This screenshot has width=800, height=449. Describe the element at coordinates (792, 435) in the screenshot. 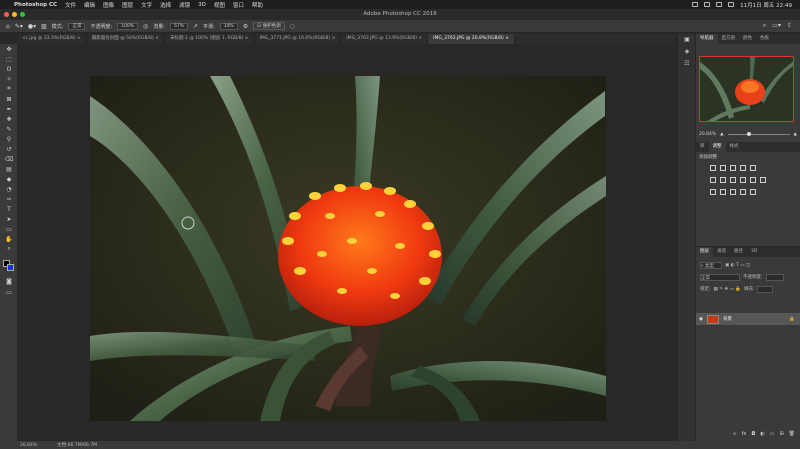

I see `trash-icon: 🗑` at that location.